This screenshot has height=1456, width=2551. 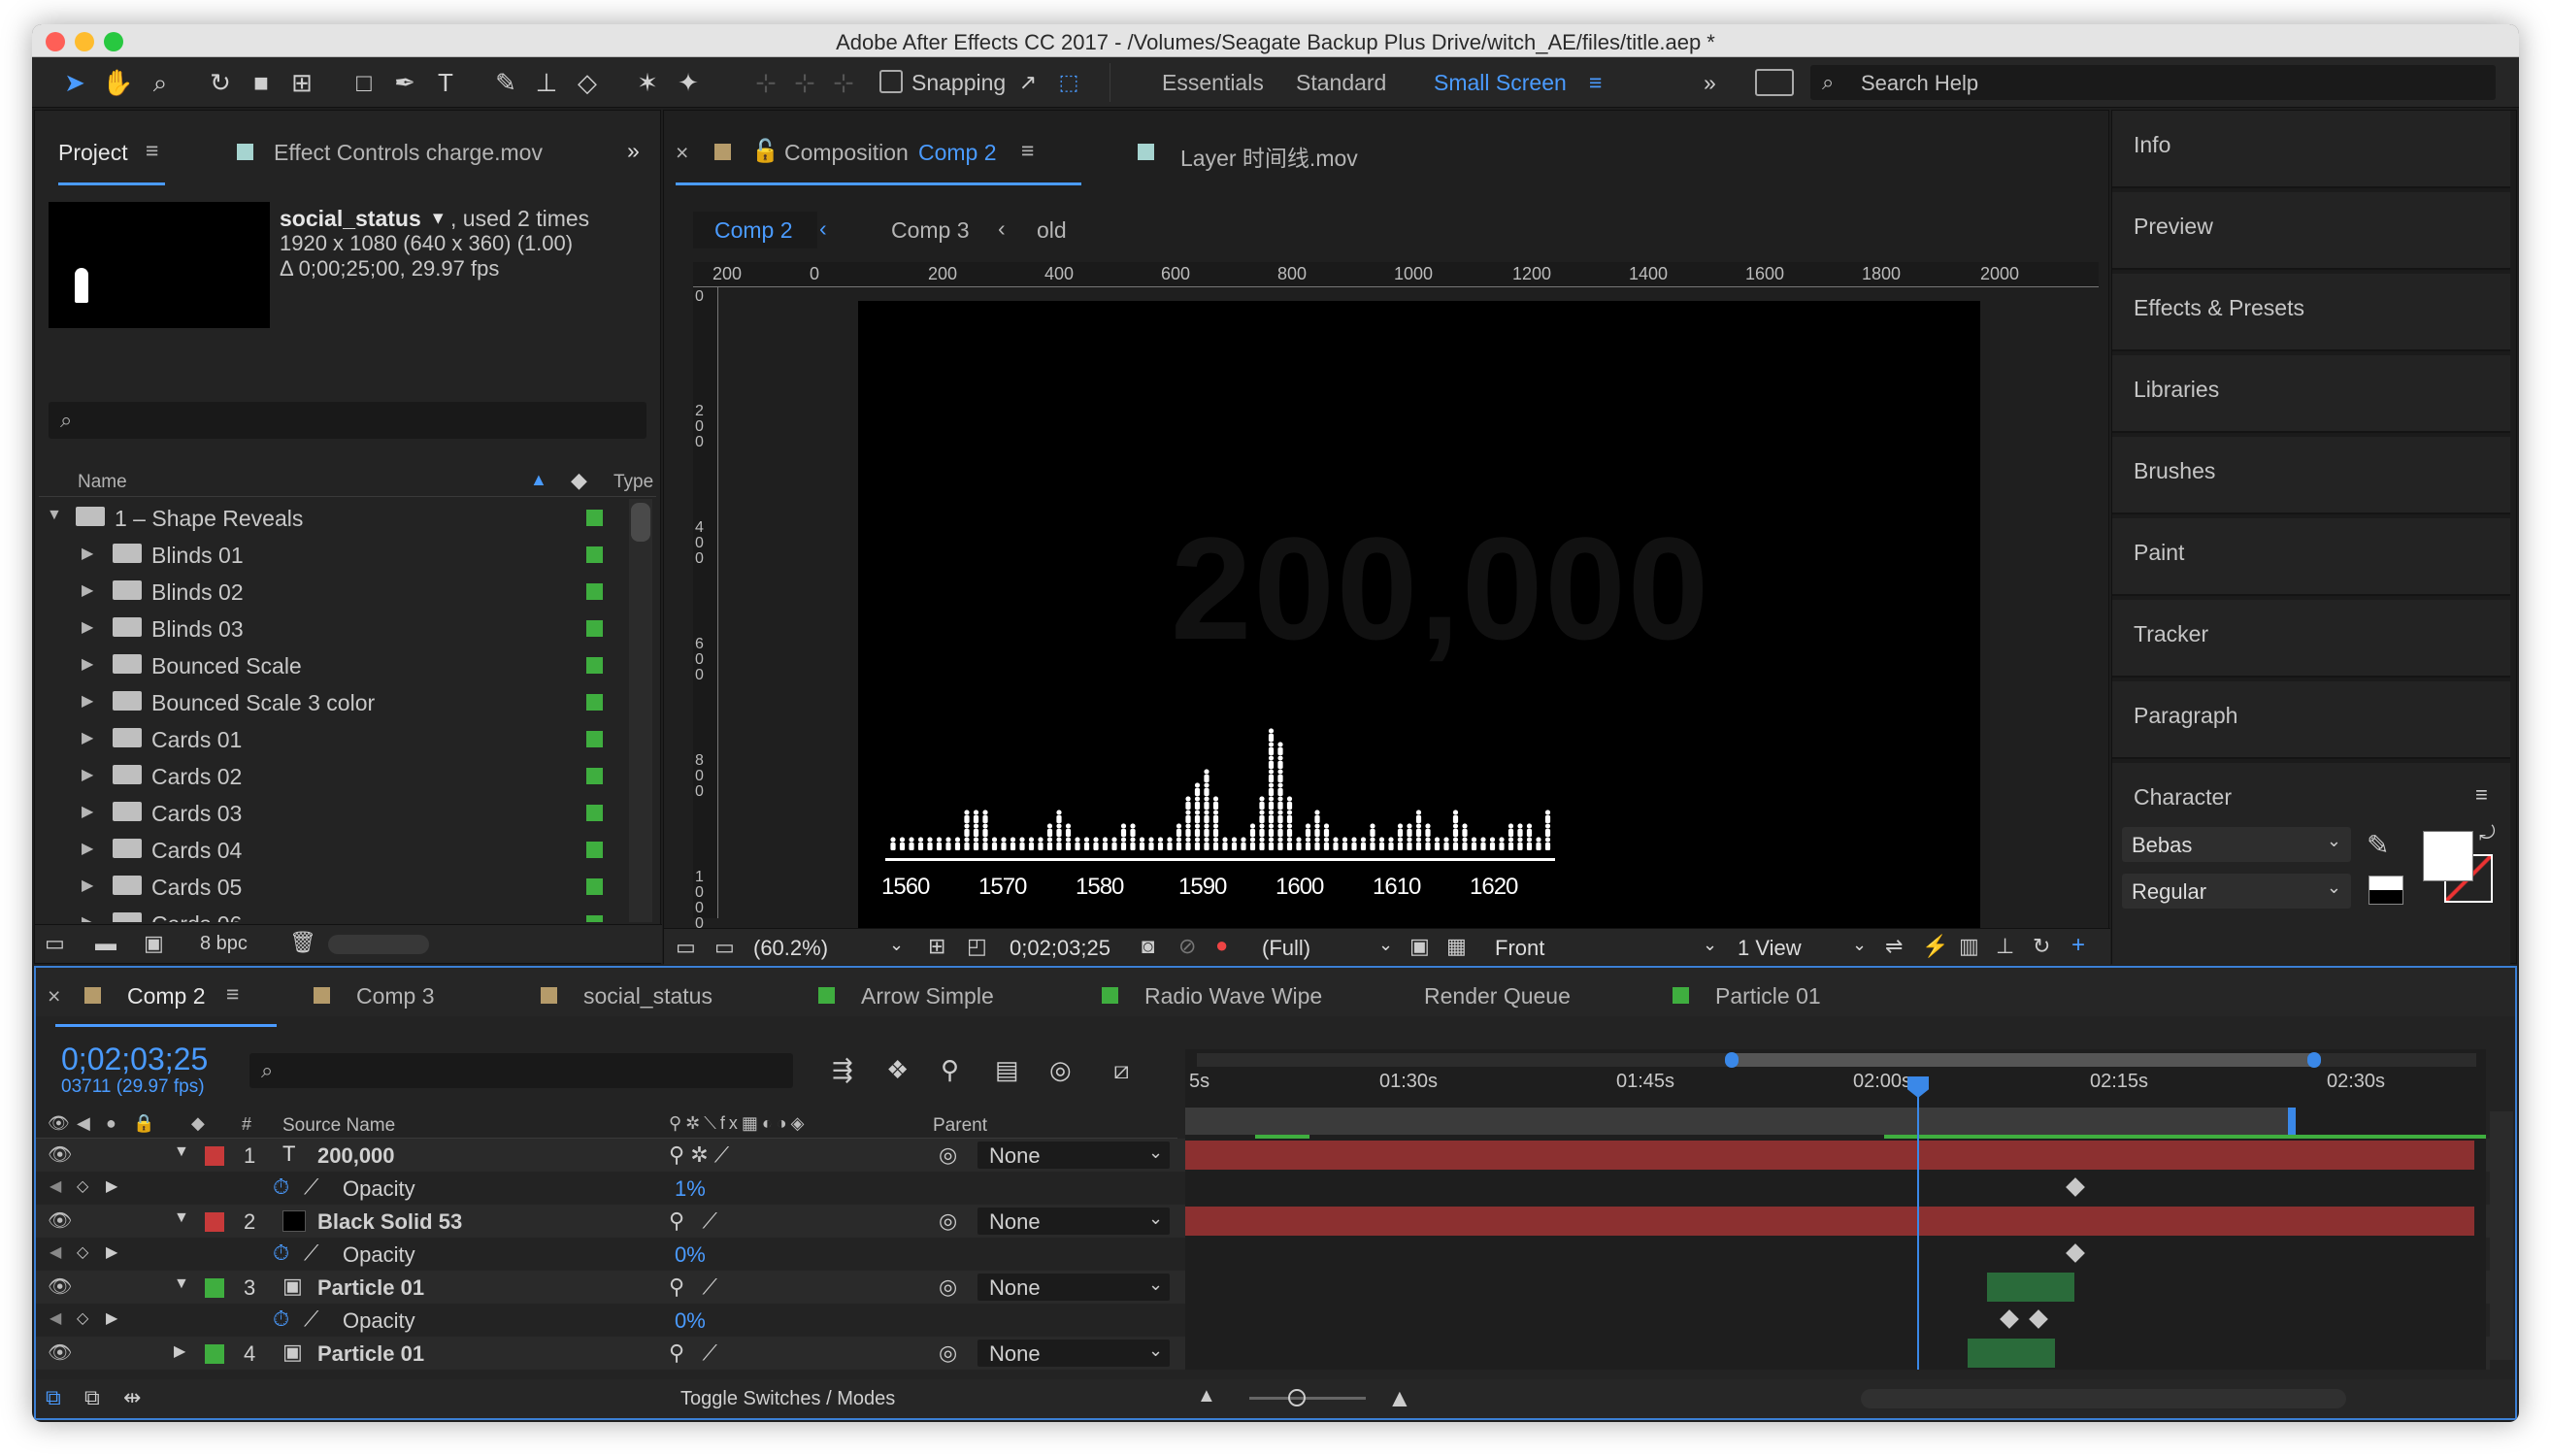 I want to click on in-out-icon: ⇹, so click(x=132, y=1397).